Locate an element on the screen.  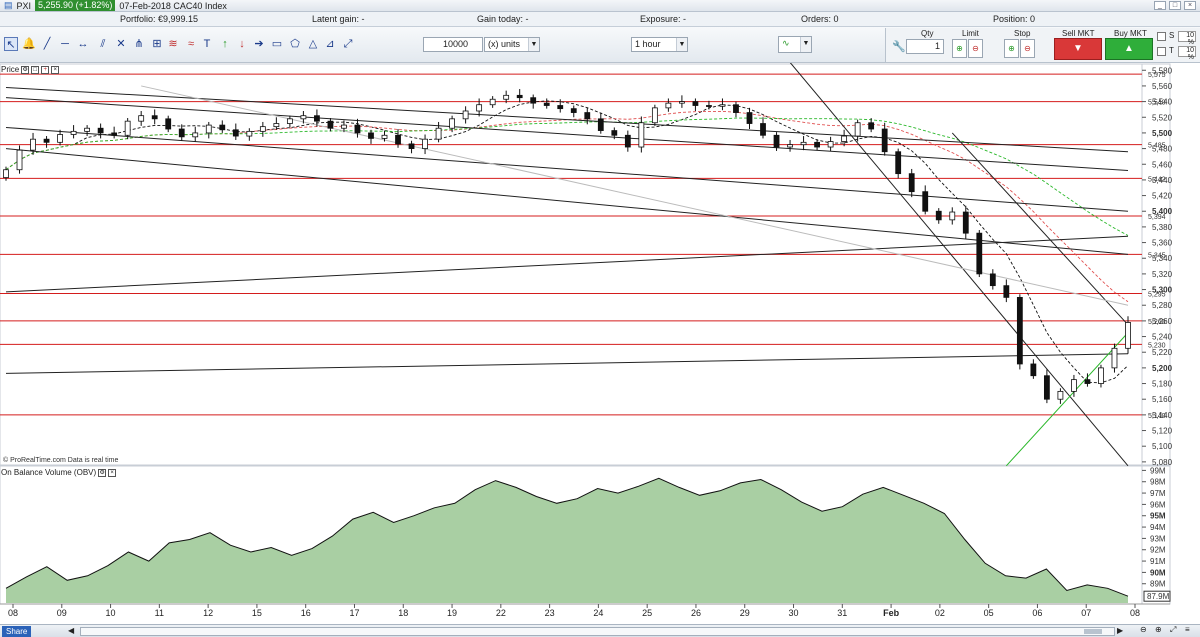
level-label: 5,140 is located at coordinates (1157, 416).